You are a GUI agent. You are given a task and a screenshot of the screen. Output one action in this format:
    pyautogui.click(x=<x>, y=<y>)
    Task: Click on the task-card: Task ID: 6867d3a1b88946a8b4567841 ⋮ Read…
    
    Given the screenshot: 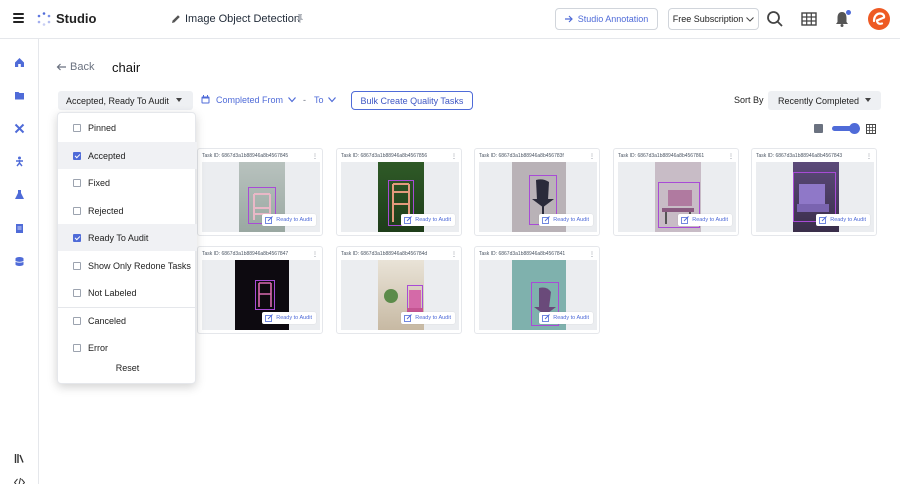 What is the action you would take?
    pyautogui.click(x=537, y=290)
    